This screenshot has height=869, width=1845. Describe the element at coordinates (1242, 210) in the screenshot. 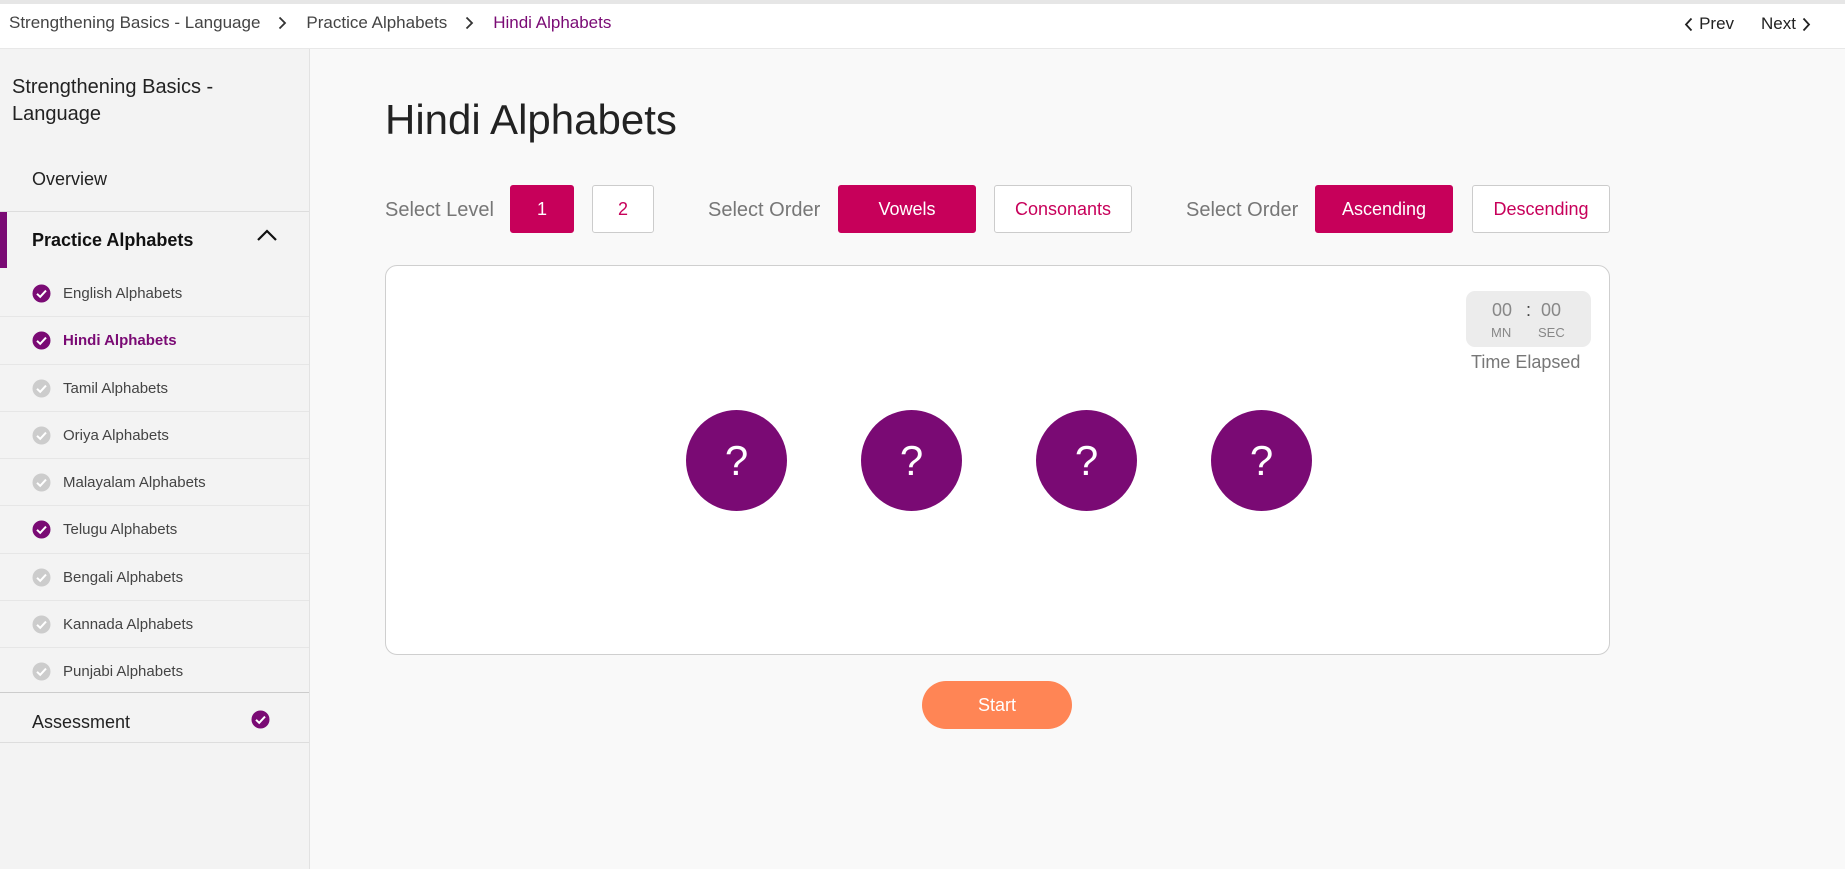

I see `select-order-label: Select Order` at that location.